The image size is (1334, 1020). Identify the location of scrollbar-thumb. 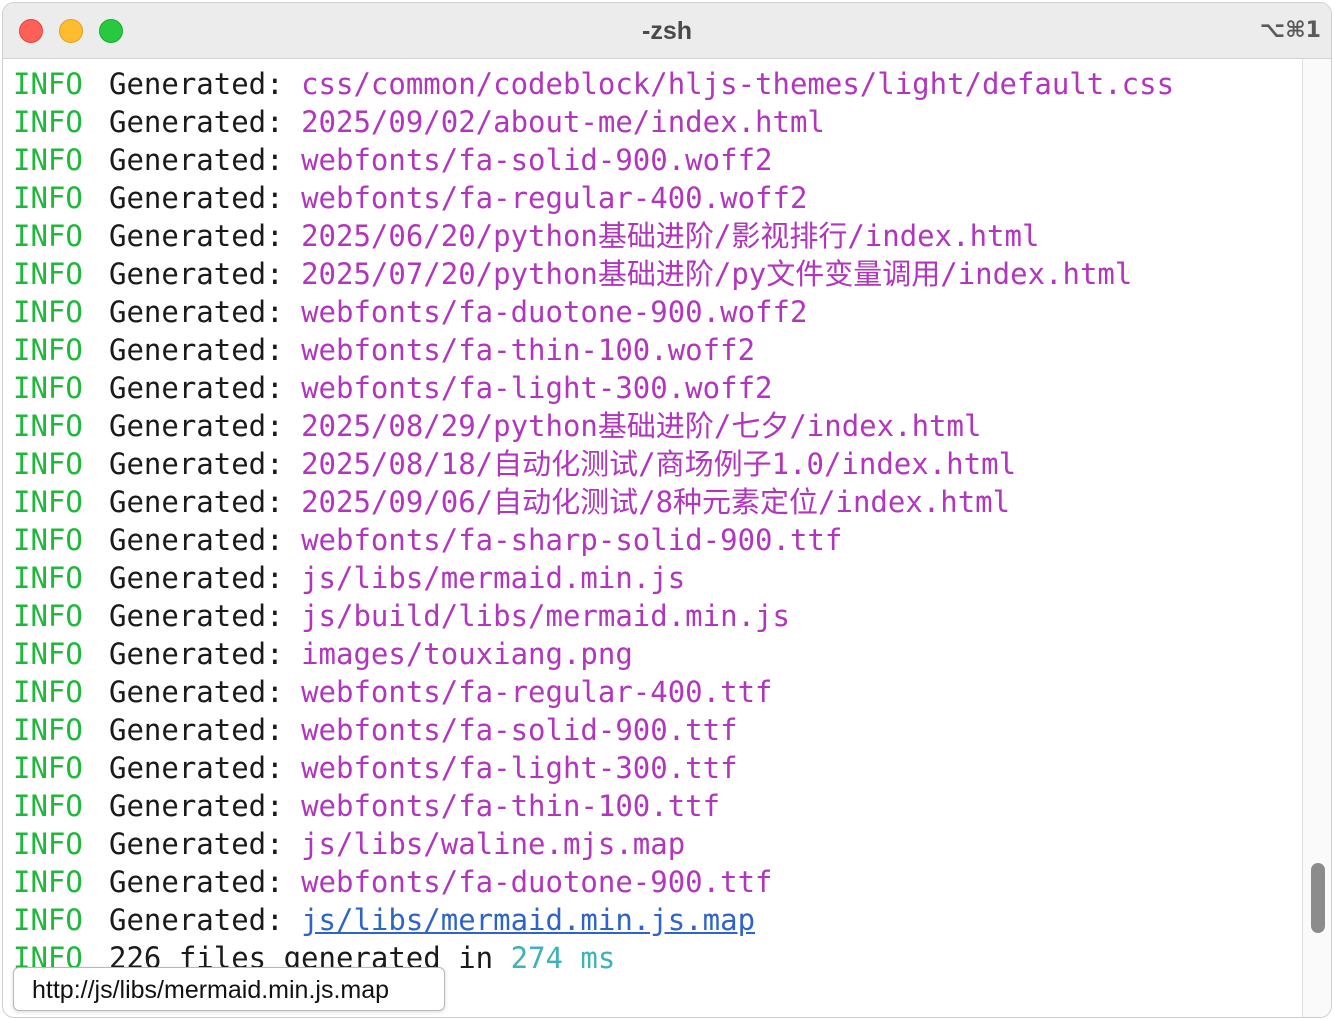
(1318, 898).